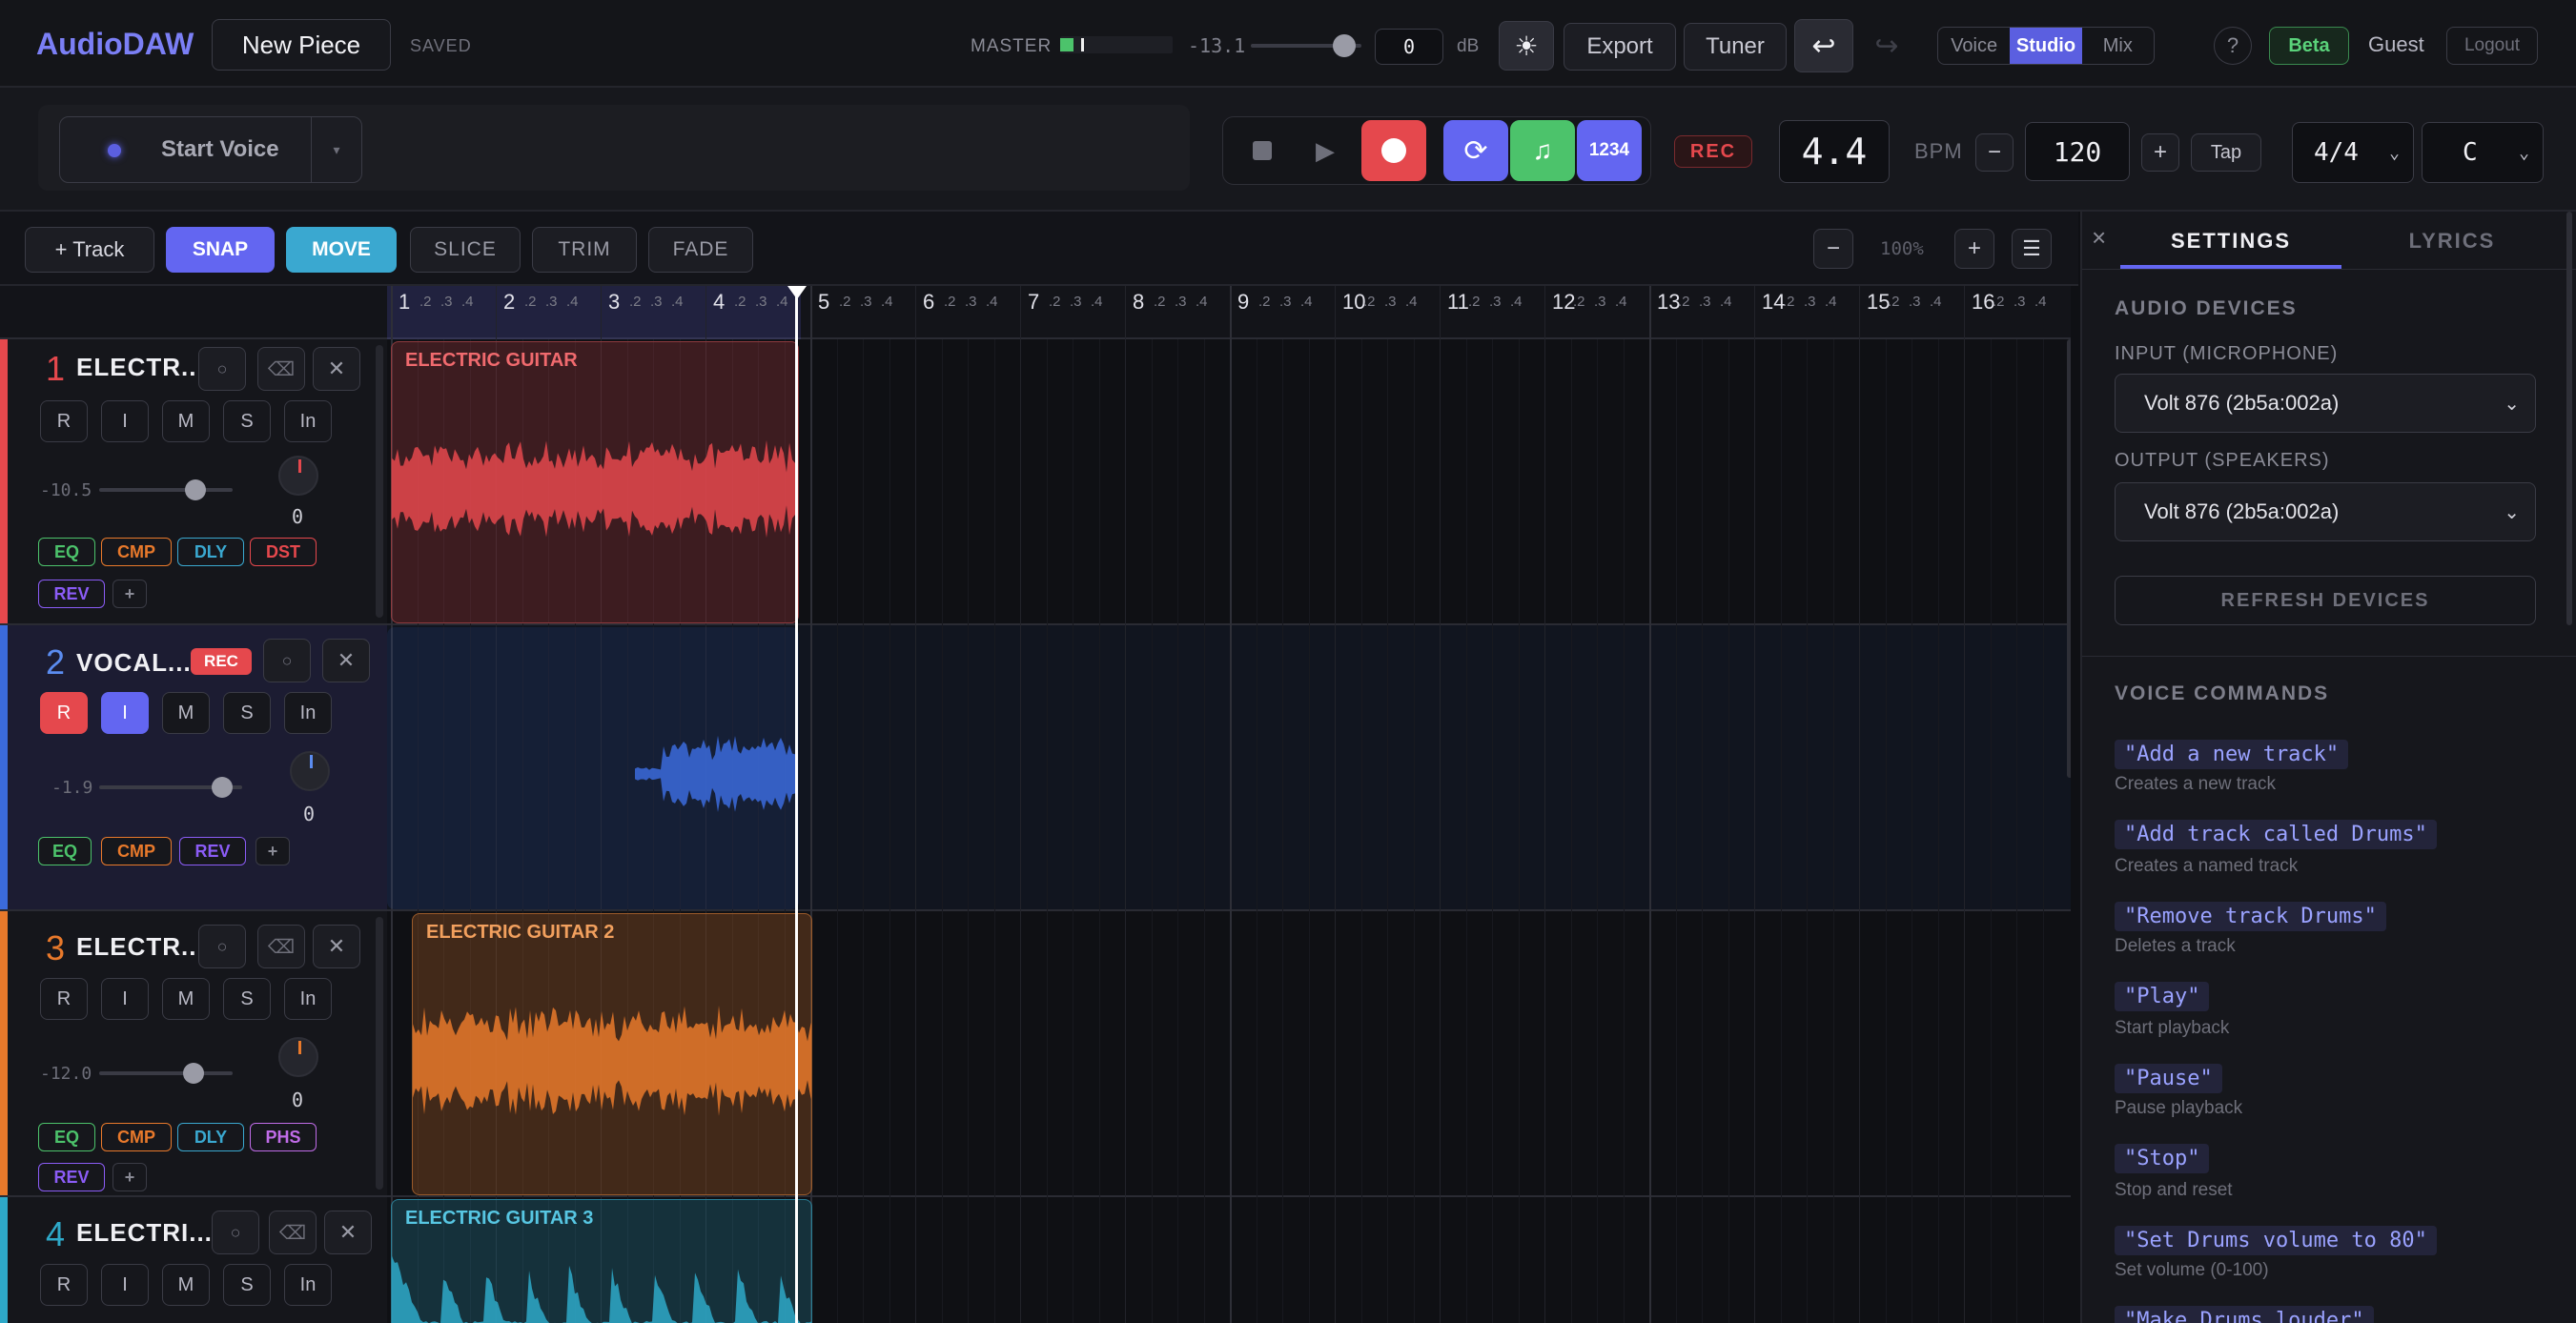  I want to click on beta-badge: Beta, so click(2309, 46).